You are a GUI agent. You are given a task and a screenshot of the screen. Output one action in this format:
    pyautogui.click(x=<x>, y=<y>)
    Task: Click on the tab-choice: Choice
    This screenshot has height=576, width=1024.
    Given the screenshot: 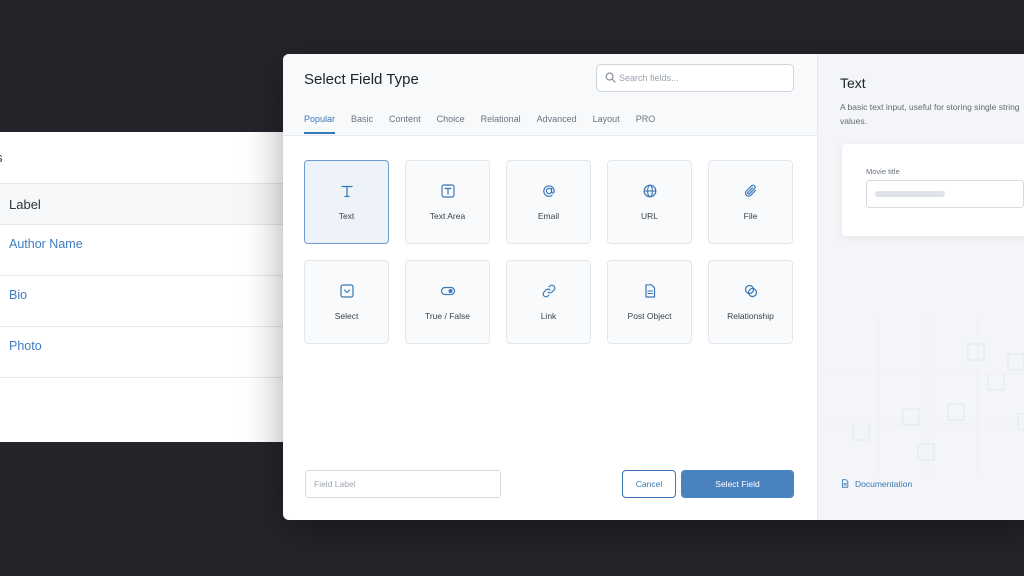 What is the action you would take?
    pyautogui.click(x=451, y=124)
    